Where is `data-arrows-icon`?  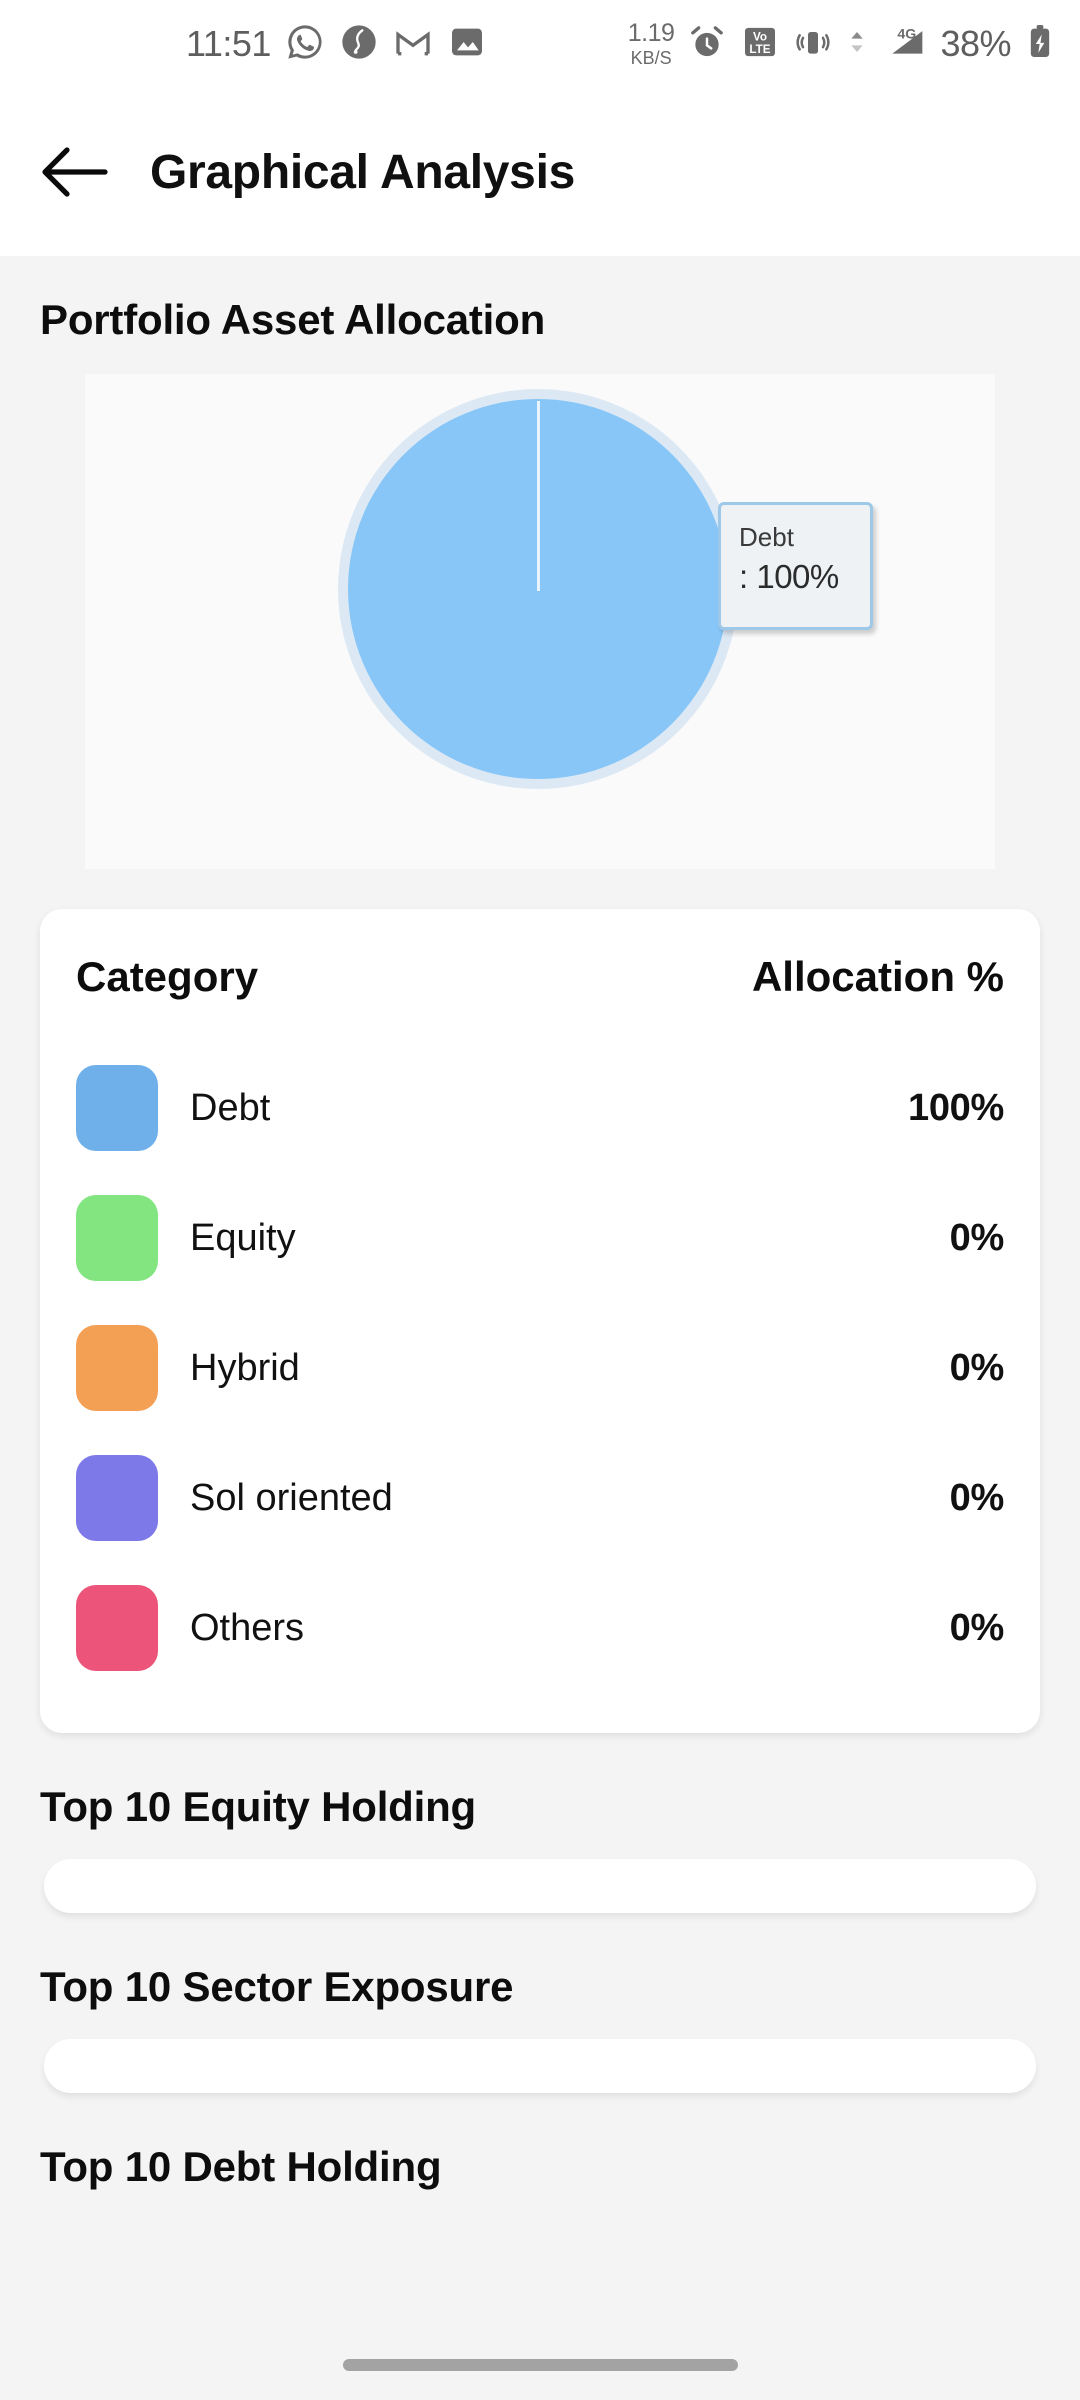 data-arrows-icon is located at coordinates (857, 44).